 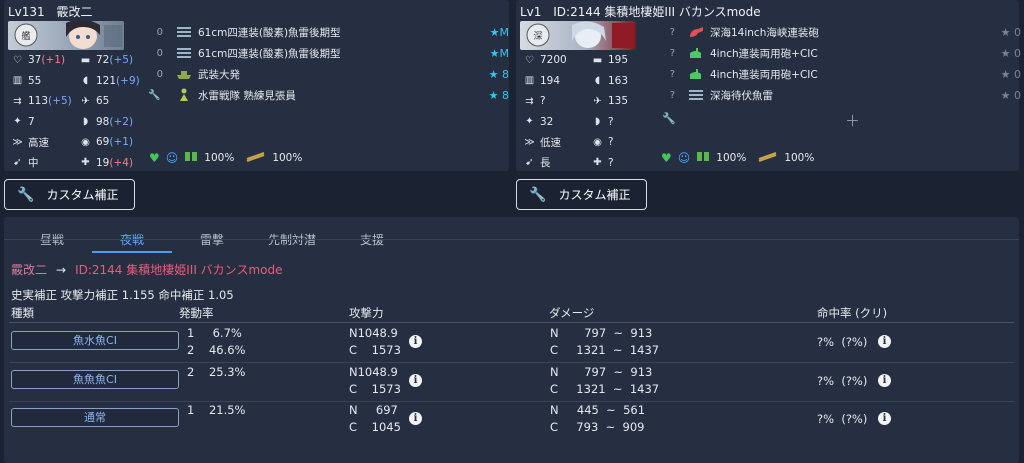 I want to click on damage-range: N 797 ~ 913, so click(x=601, y=372).